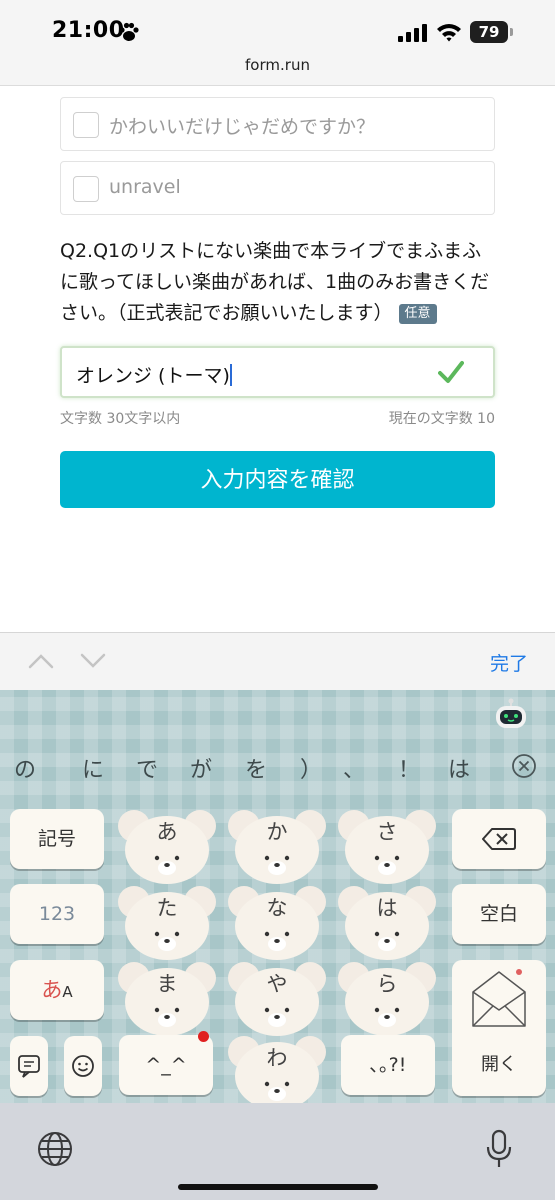 This screenshot has height=1200, width=555. Describe the element at coordinates (57, 990) in the screenshot. I see `input-mode-key: あA` at that location.